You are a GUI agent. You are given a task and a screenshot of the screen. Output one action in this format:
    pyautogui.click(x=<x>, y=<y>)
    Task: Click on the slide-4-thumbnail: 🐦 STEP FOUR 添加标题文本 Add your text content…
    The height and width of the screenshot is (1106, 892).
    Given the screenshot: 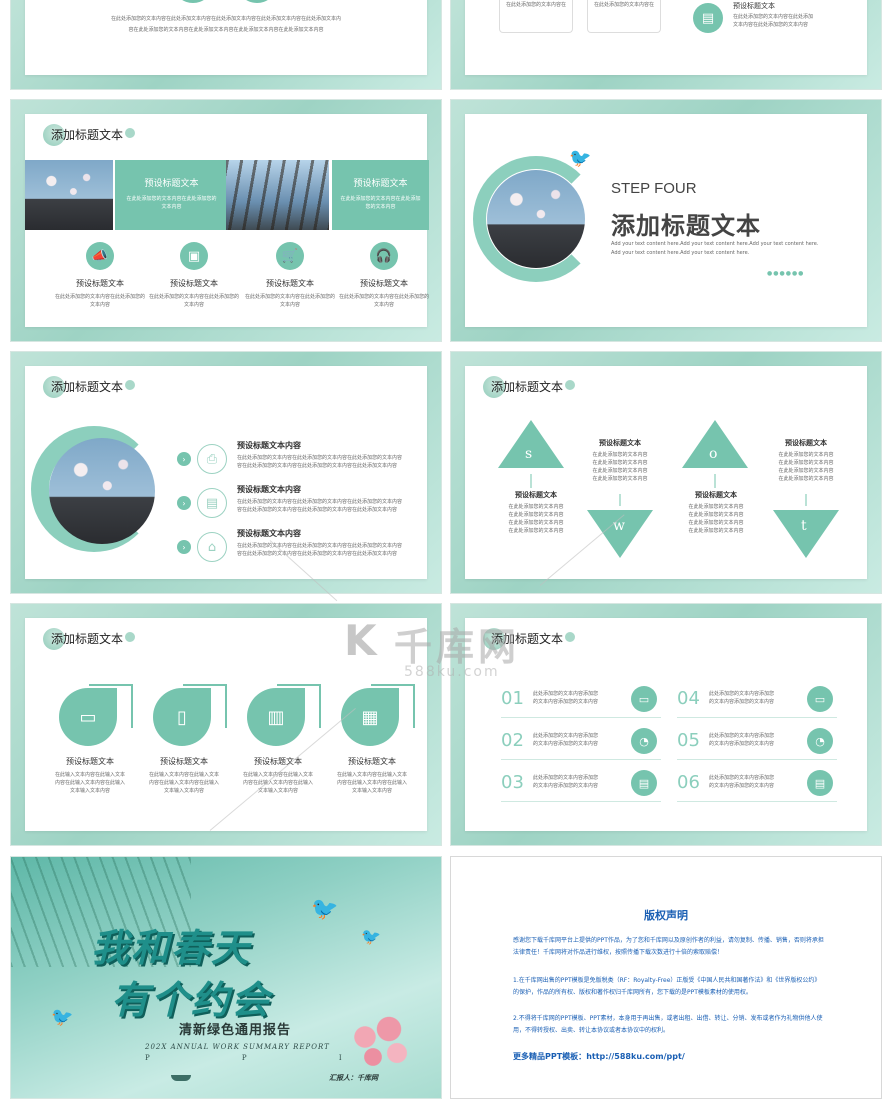 What is the action you would take?
    pyautogui.click(x=666, y=220)
    